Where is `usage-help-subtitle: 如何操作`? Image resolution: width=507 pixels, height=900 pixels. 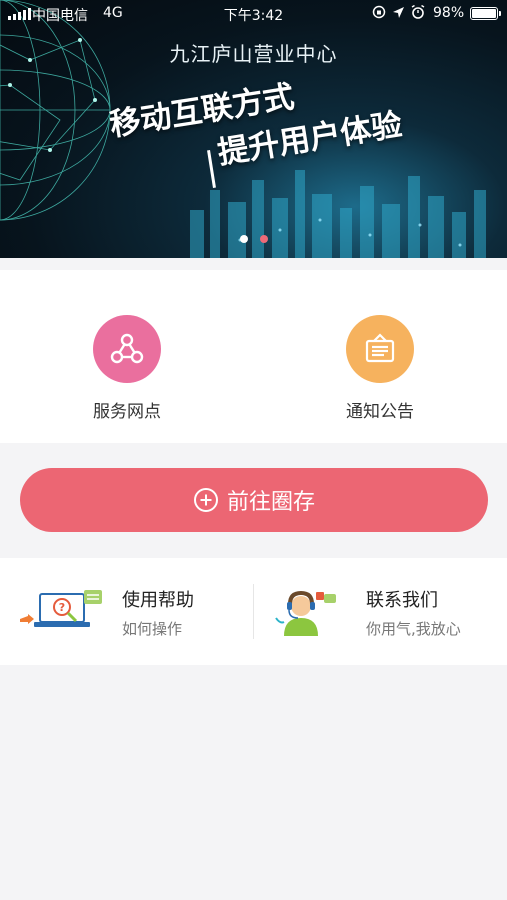
usage-help-subtitle: 如何操作 is located at coordinates (152, 629).